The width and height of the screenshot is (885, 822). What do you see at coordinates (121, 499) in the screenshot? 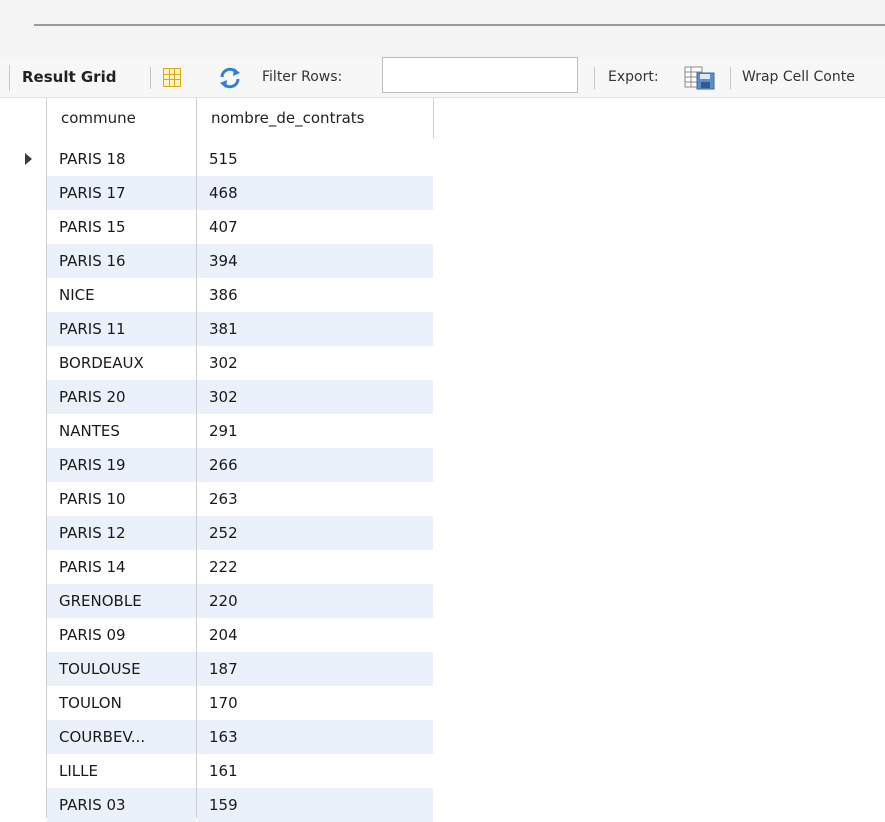
I see `cell-commune: PARIS 10` at bounding box center [121, 499].